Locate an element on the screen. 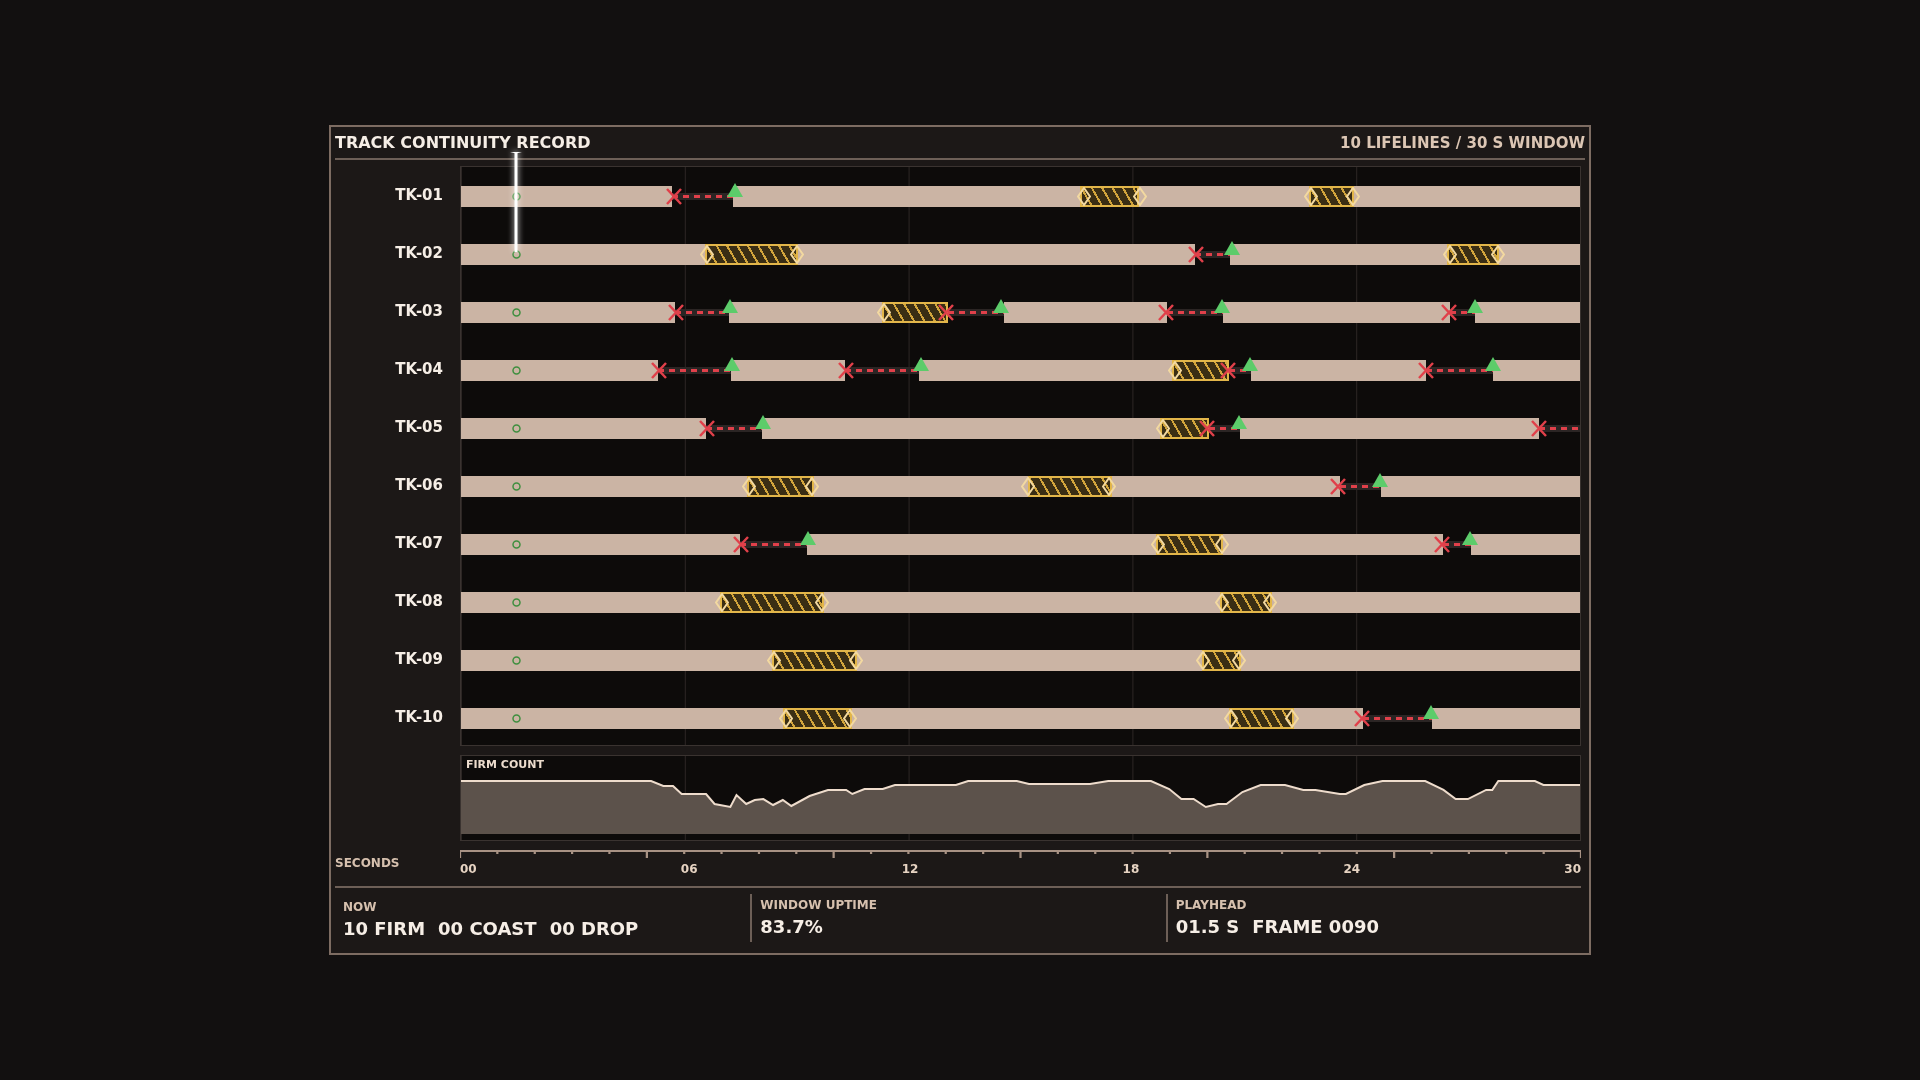 Image resolution: width=1920 pixels, height=1080 pixels. stat-label: PLAYHEAD is located at coordinates (1211, 905).